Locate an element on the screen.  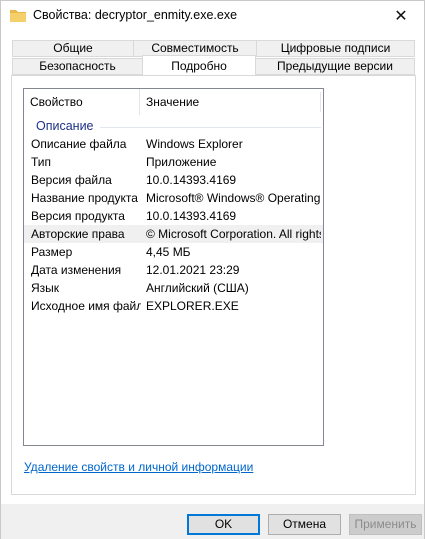
column-header-property: Свойство is located at coordinates (82, 102).